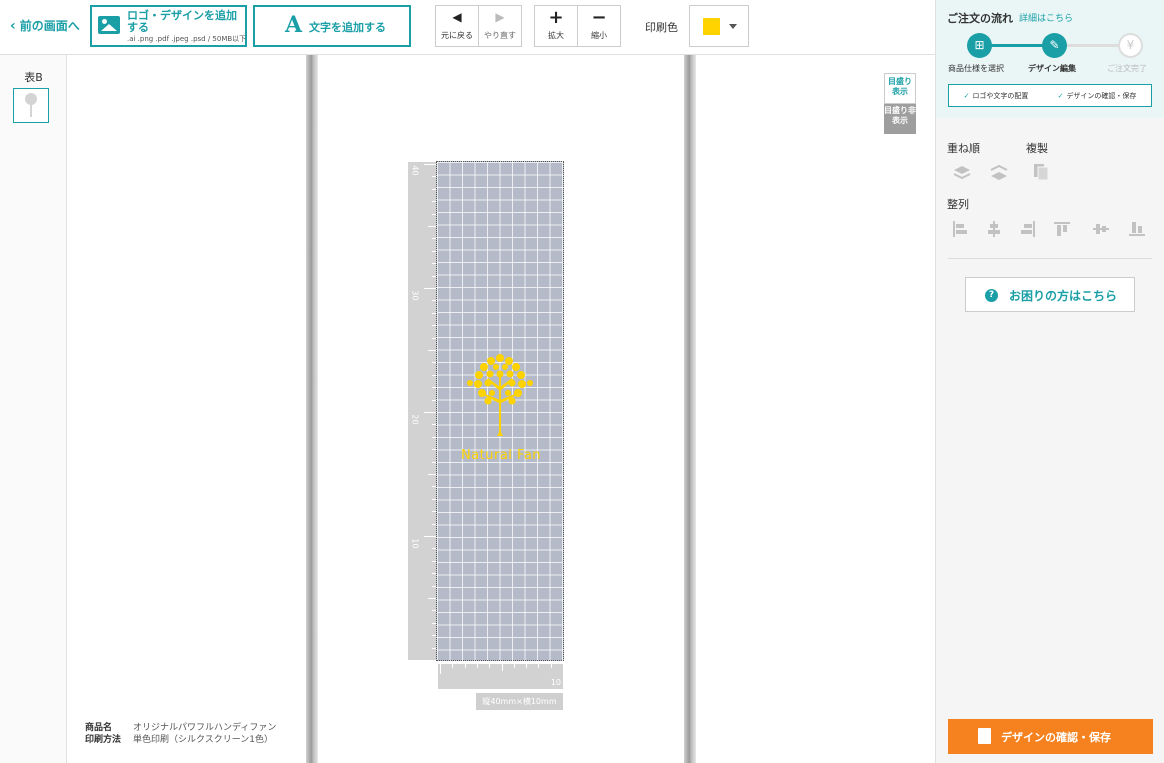  I want to click on ruler-h-label: 10, so click(555, 682).